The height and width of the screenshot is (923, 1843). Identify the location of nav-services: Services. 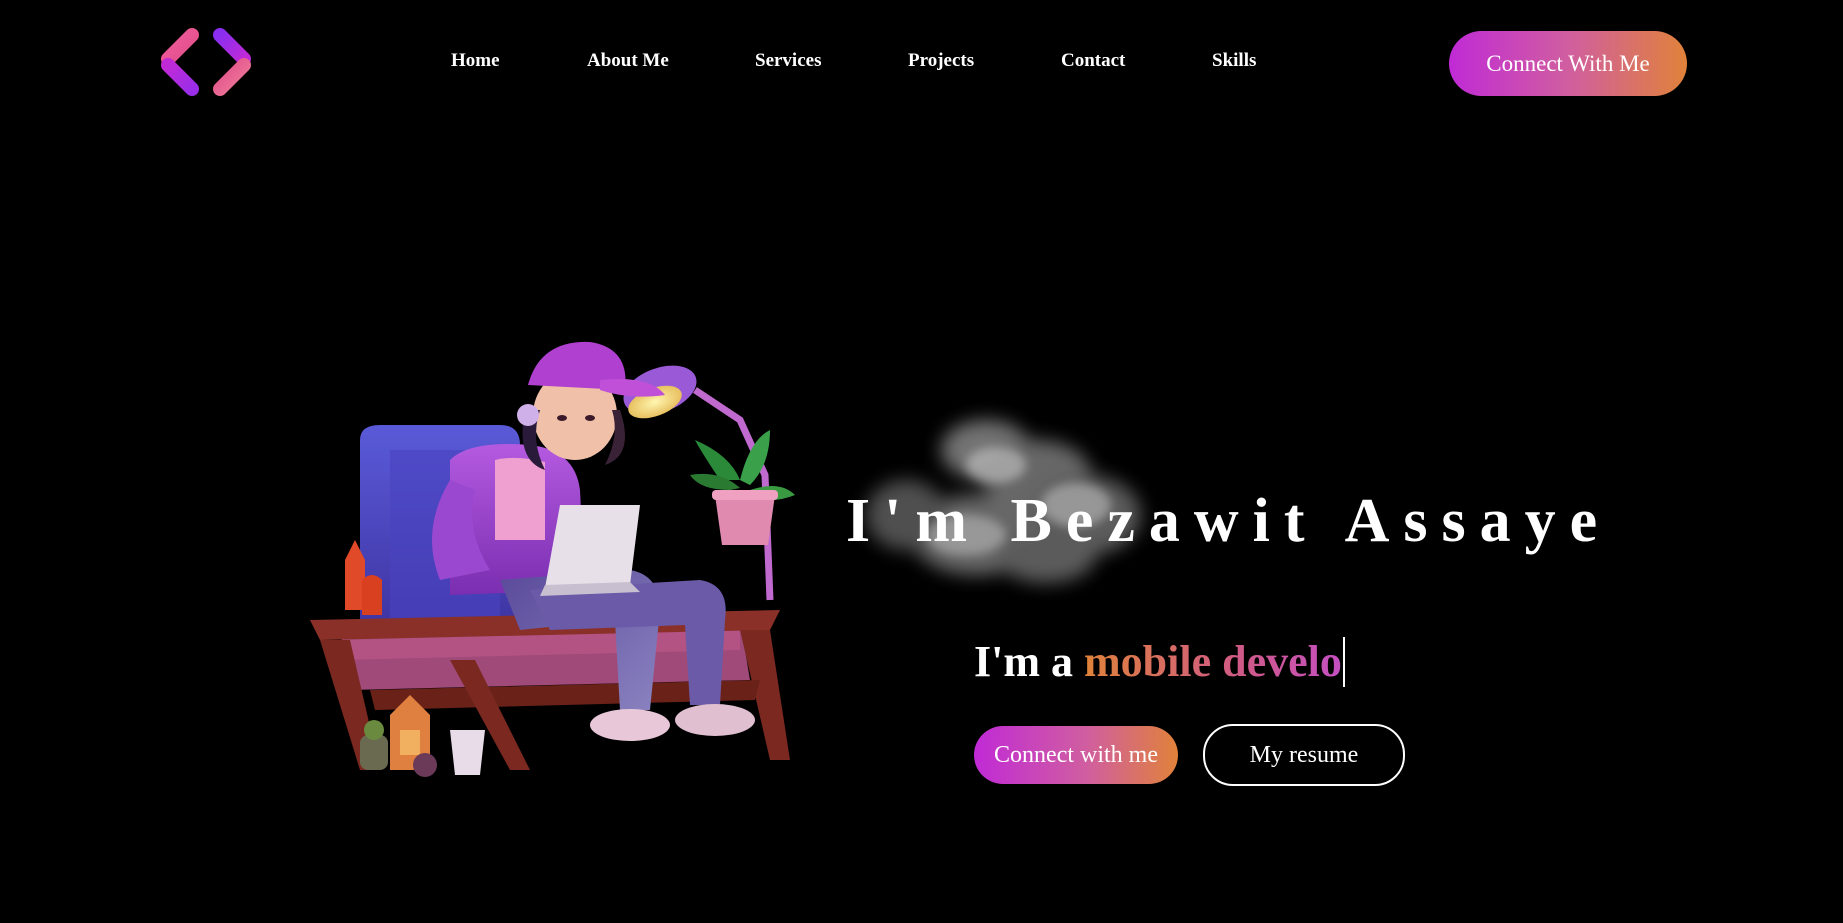
(788, 61).